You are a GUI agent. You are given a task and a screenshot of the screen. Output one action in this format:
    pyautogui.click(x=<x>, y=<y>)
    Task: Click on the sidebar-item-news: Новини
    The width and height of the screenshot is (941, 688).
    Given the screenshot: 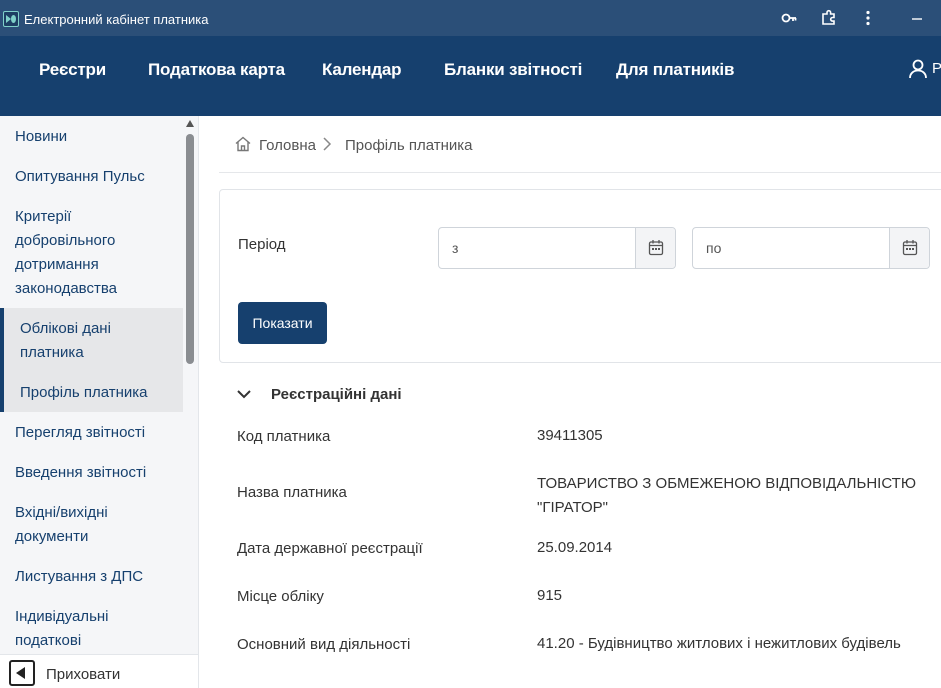 What is the action you would take?
    pyautogui.click(x=95, y=137)
    